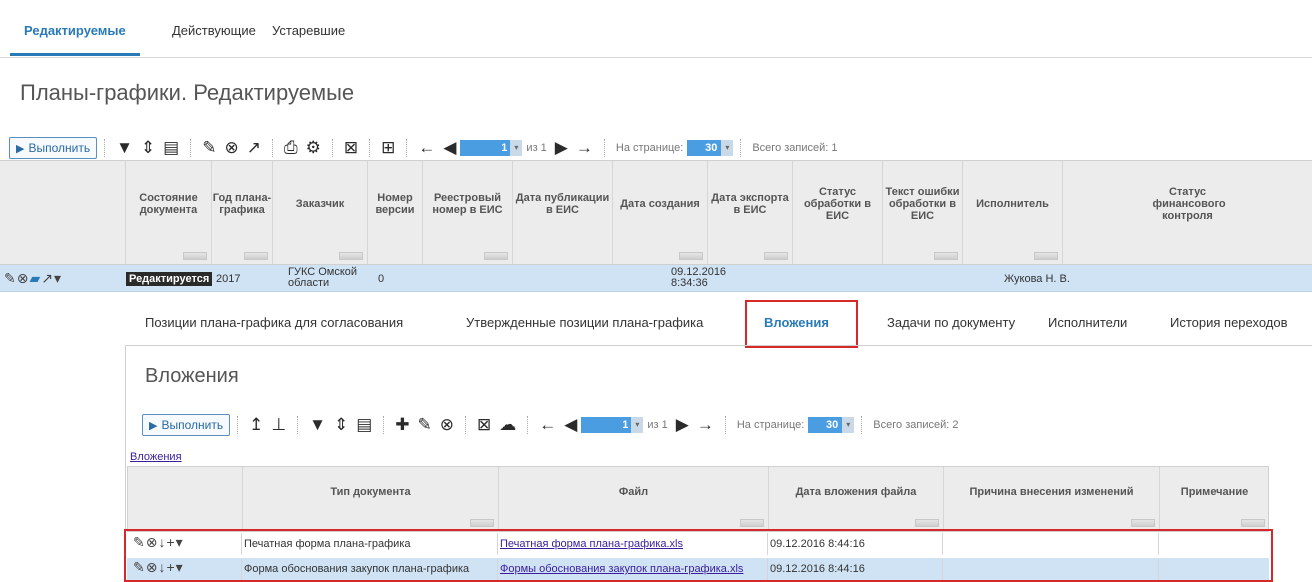 This screenshot has height=582, width=1312. I want to click on col-processing-status: Статус обработки в ЕИС, so click(837, 212).